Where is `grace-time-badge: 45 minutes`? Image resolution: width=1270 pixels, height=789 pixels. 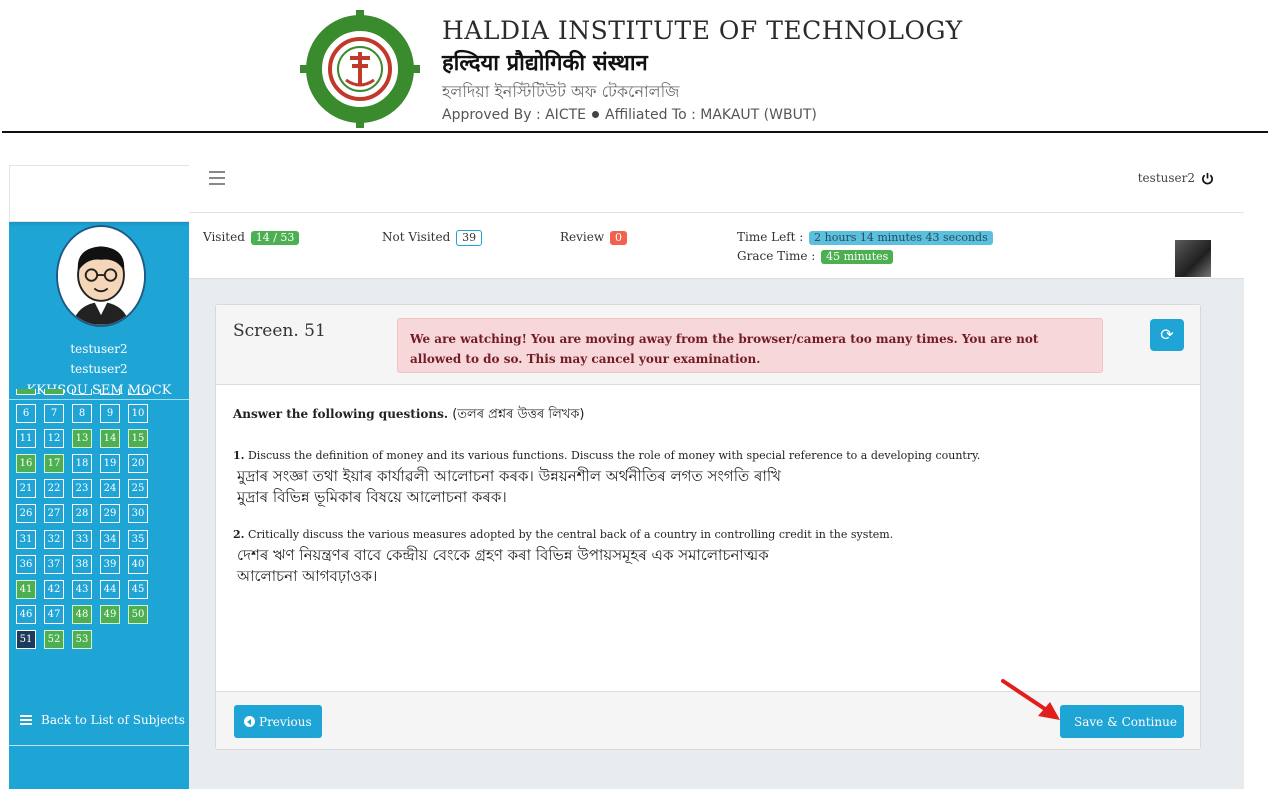 grace-time-badge: 45 minutes is located at coordinates (857, 257).